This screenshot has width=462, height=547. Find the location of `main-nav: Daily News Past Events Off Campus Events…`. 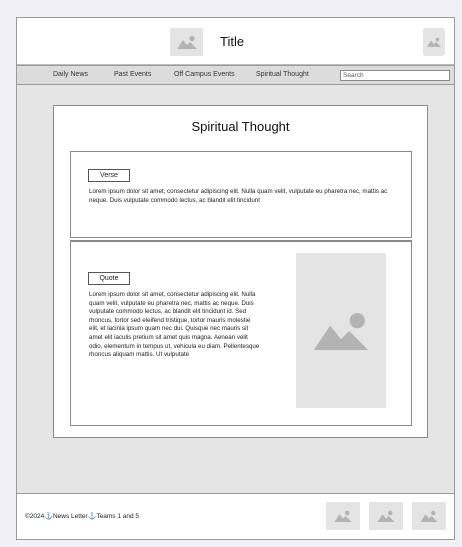

main-nav: Daily News Past Events Off Campus Events… is located at coordinates (235, 75).